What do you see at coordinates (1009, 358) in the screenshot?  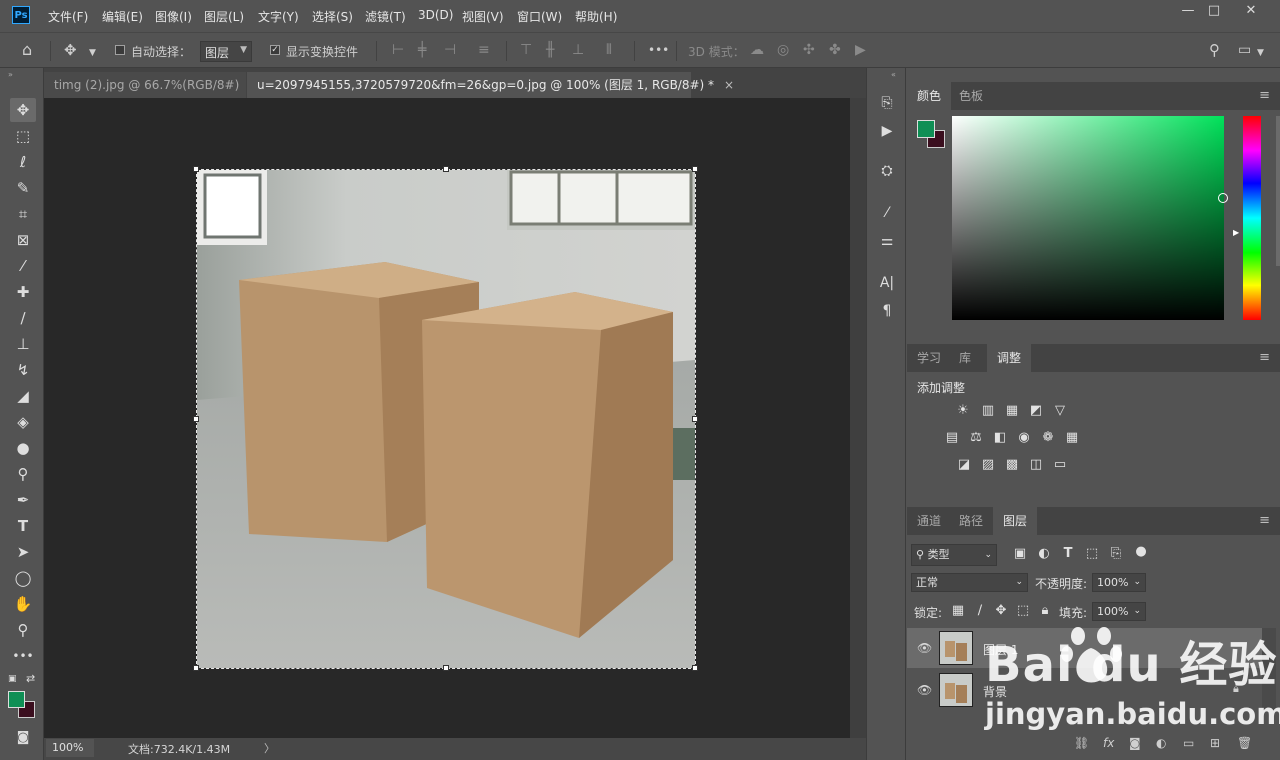 I see `tab-adjustments: 调整` at bounding box center [1009, 358].